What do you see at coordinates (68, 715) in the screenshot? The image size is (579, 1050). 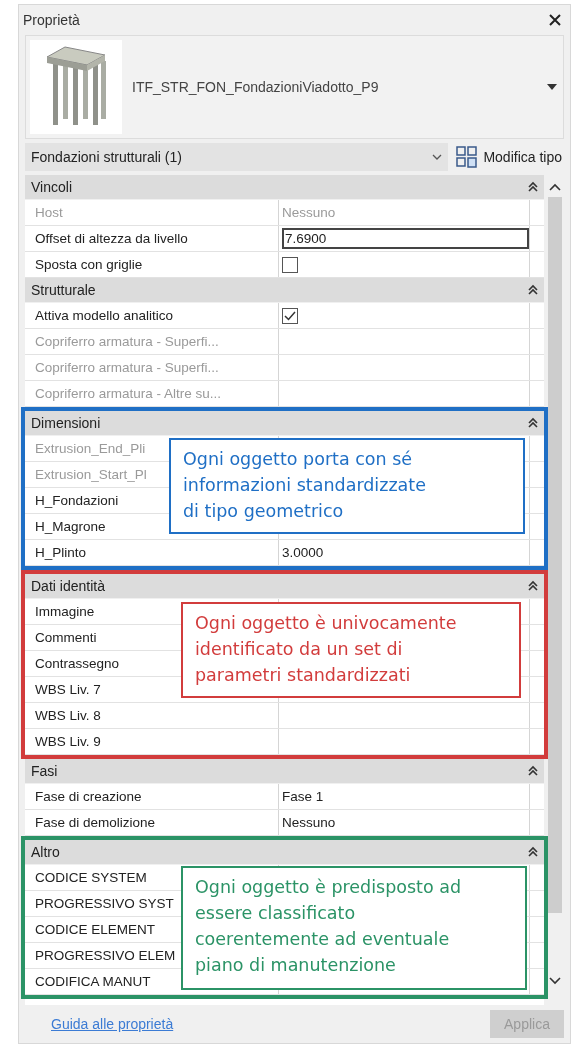 I see `property-label: WBS Liv. 8` at bounding box center [68, 715].